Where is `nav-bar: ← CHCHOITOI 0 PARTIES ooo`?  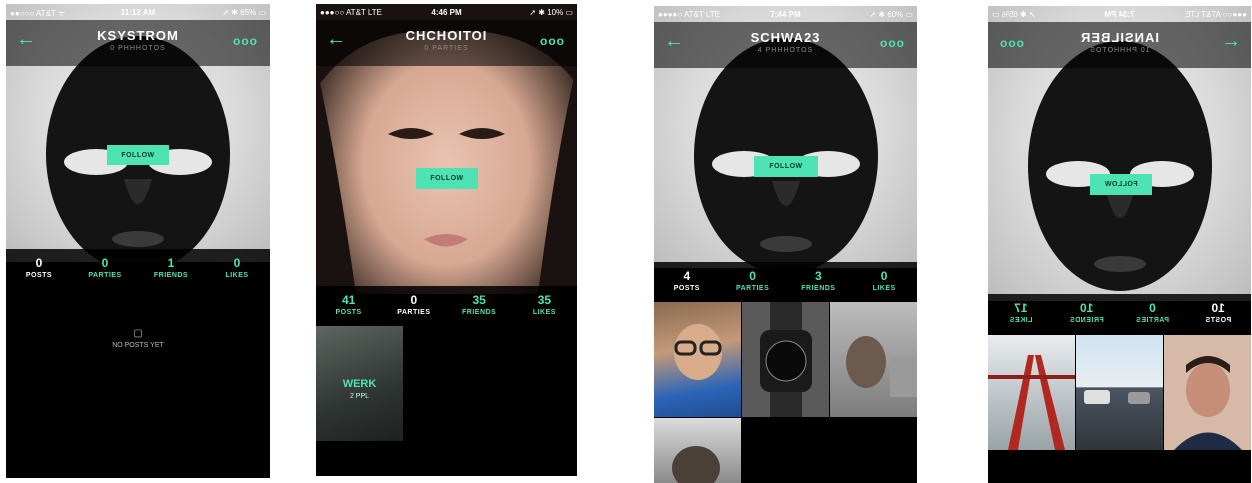 nav-bar: ← CHCHOITOI 0 PARTIES ooo is located at coordinates (446, 43).